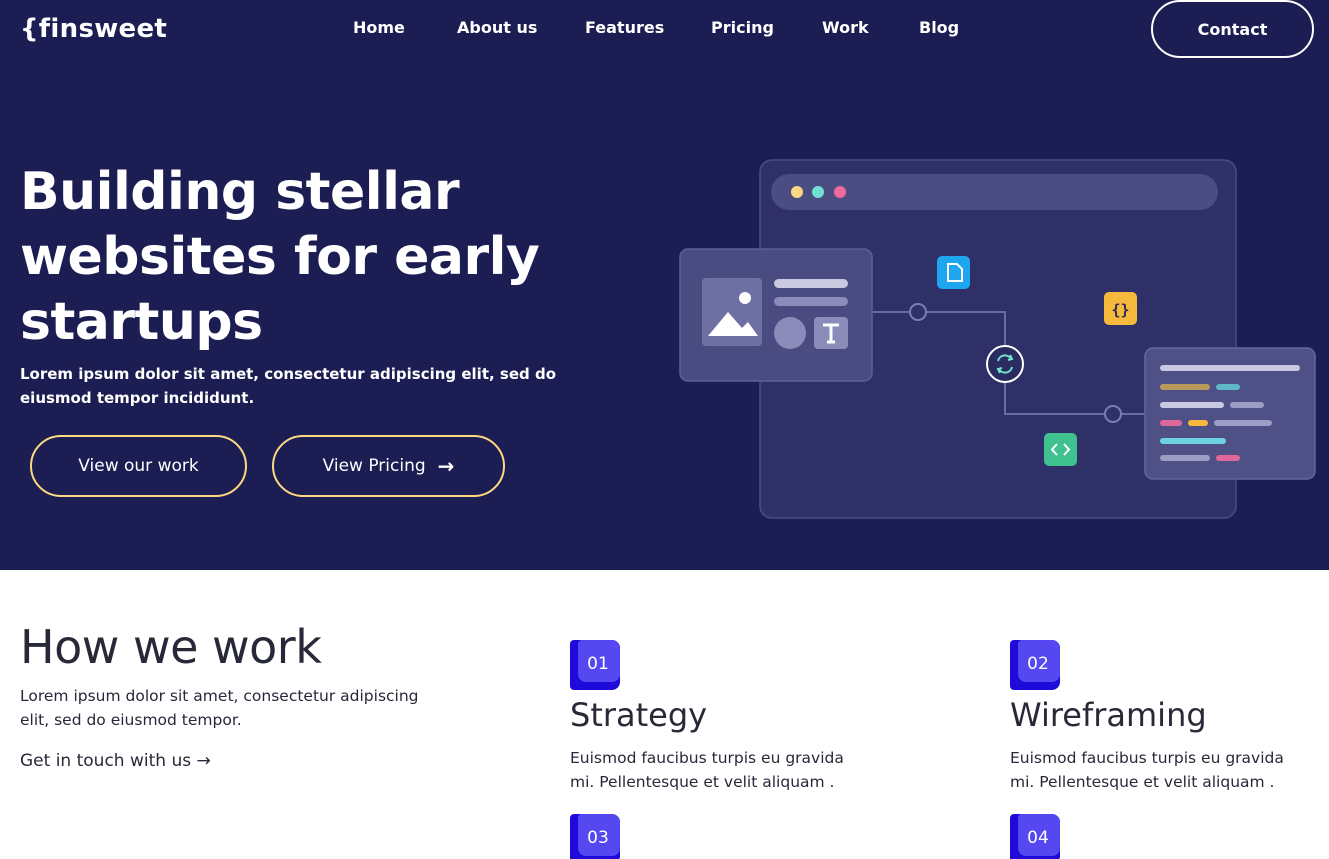  What do you see at coordinates (790, 333) in the screenshot?
I see `card-circle` at bounding box center [790, 333].